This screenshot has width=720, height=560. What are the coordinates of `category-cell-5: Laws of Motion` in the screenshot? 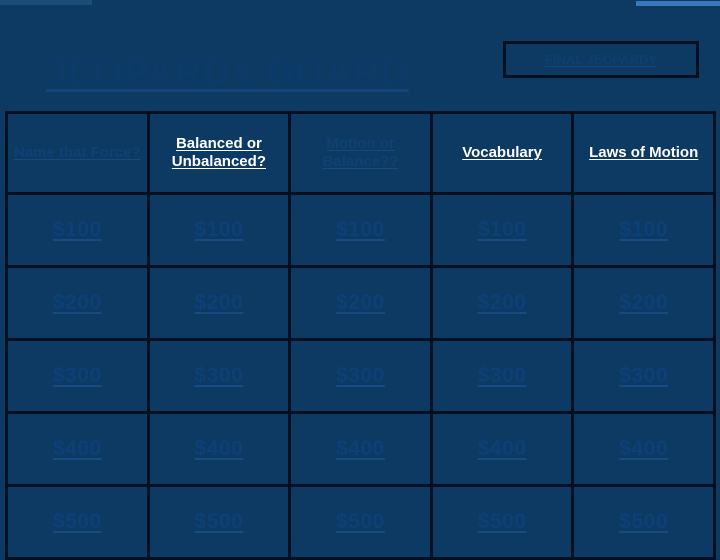 It's located at (643, 153).